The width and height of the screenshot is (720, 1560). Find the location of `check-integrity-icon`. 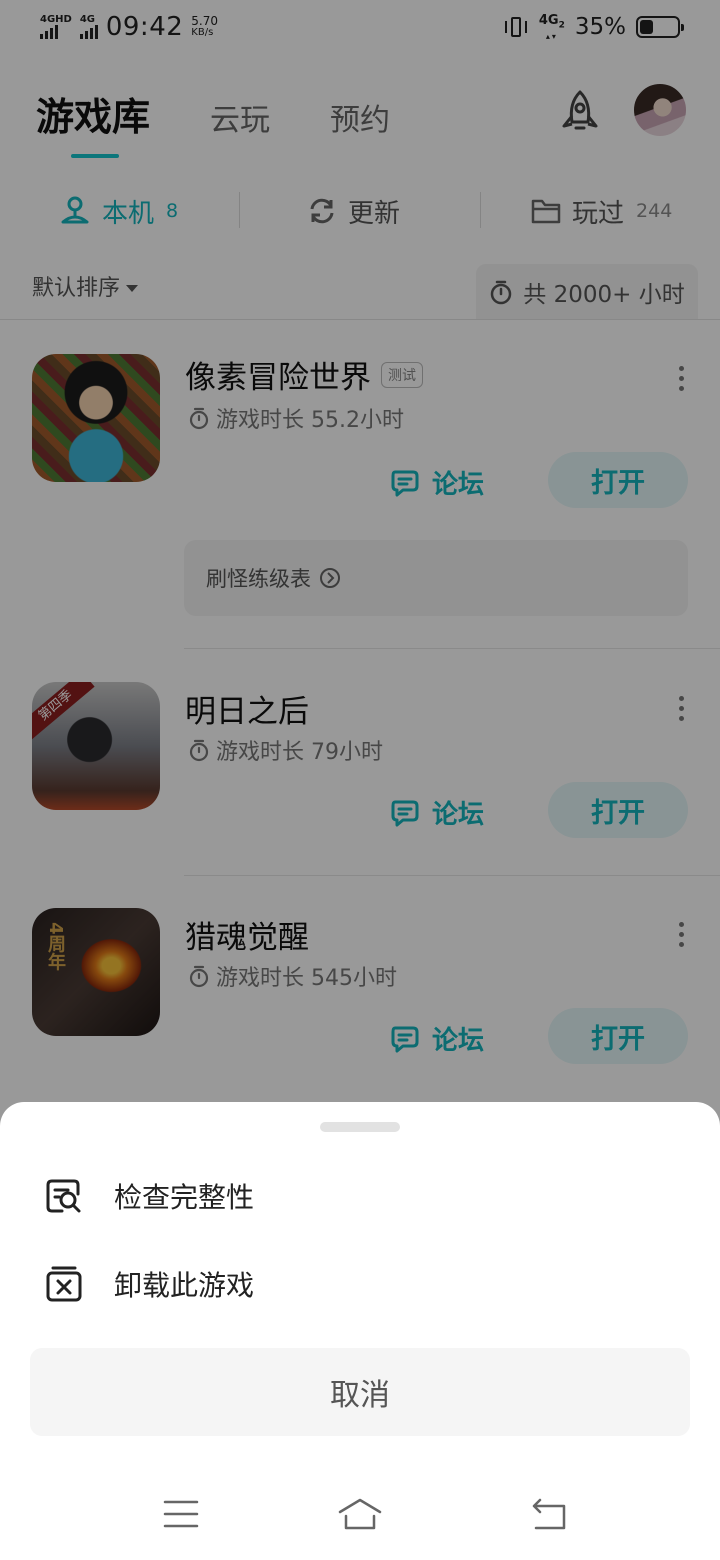

check-integrity-icon is located at coordinates (63, 1196).